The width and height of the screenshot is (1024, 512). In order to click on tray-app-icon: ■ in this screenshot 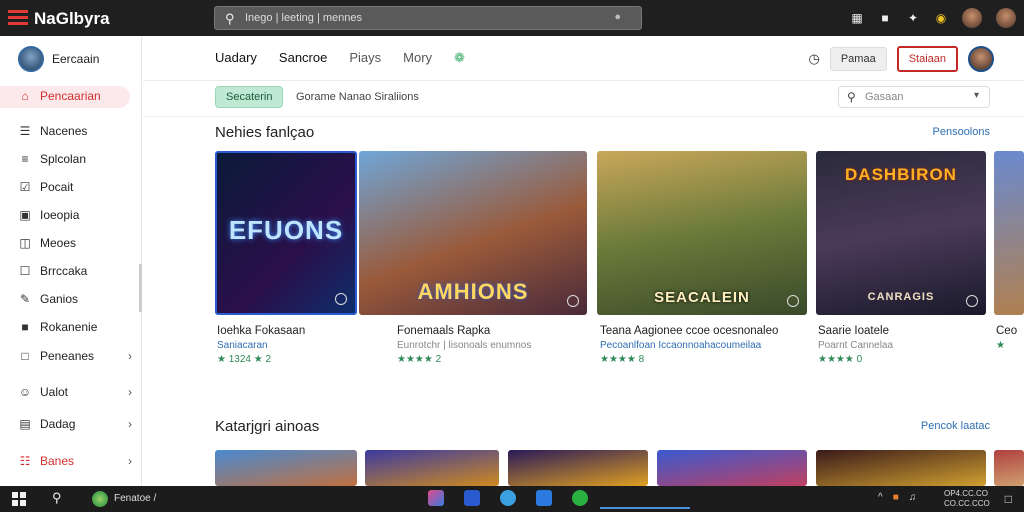, I will do `click(896, 497)`.